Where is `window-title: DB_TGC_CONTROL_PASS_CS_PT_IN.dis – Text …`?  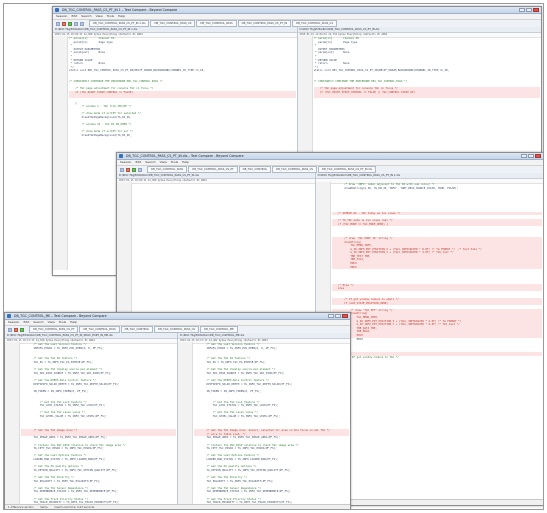 window-title: DB_TGC_CONTROL_PASS_CS_PT_IN.dis – Text … is located at coordinates (185, 156).